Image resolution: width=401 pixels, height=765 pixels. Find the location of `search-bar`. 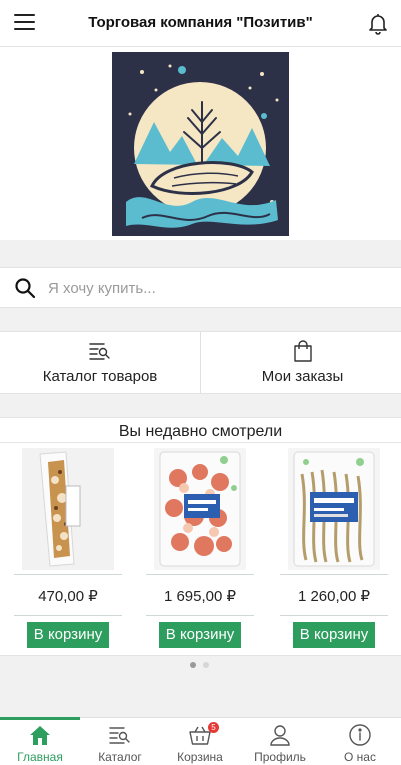

search-bar is located at coordinates (200, 287).